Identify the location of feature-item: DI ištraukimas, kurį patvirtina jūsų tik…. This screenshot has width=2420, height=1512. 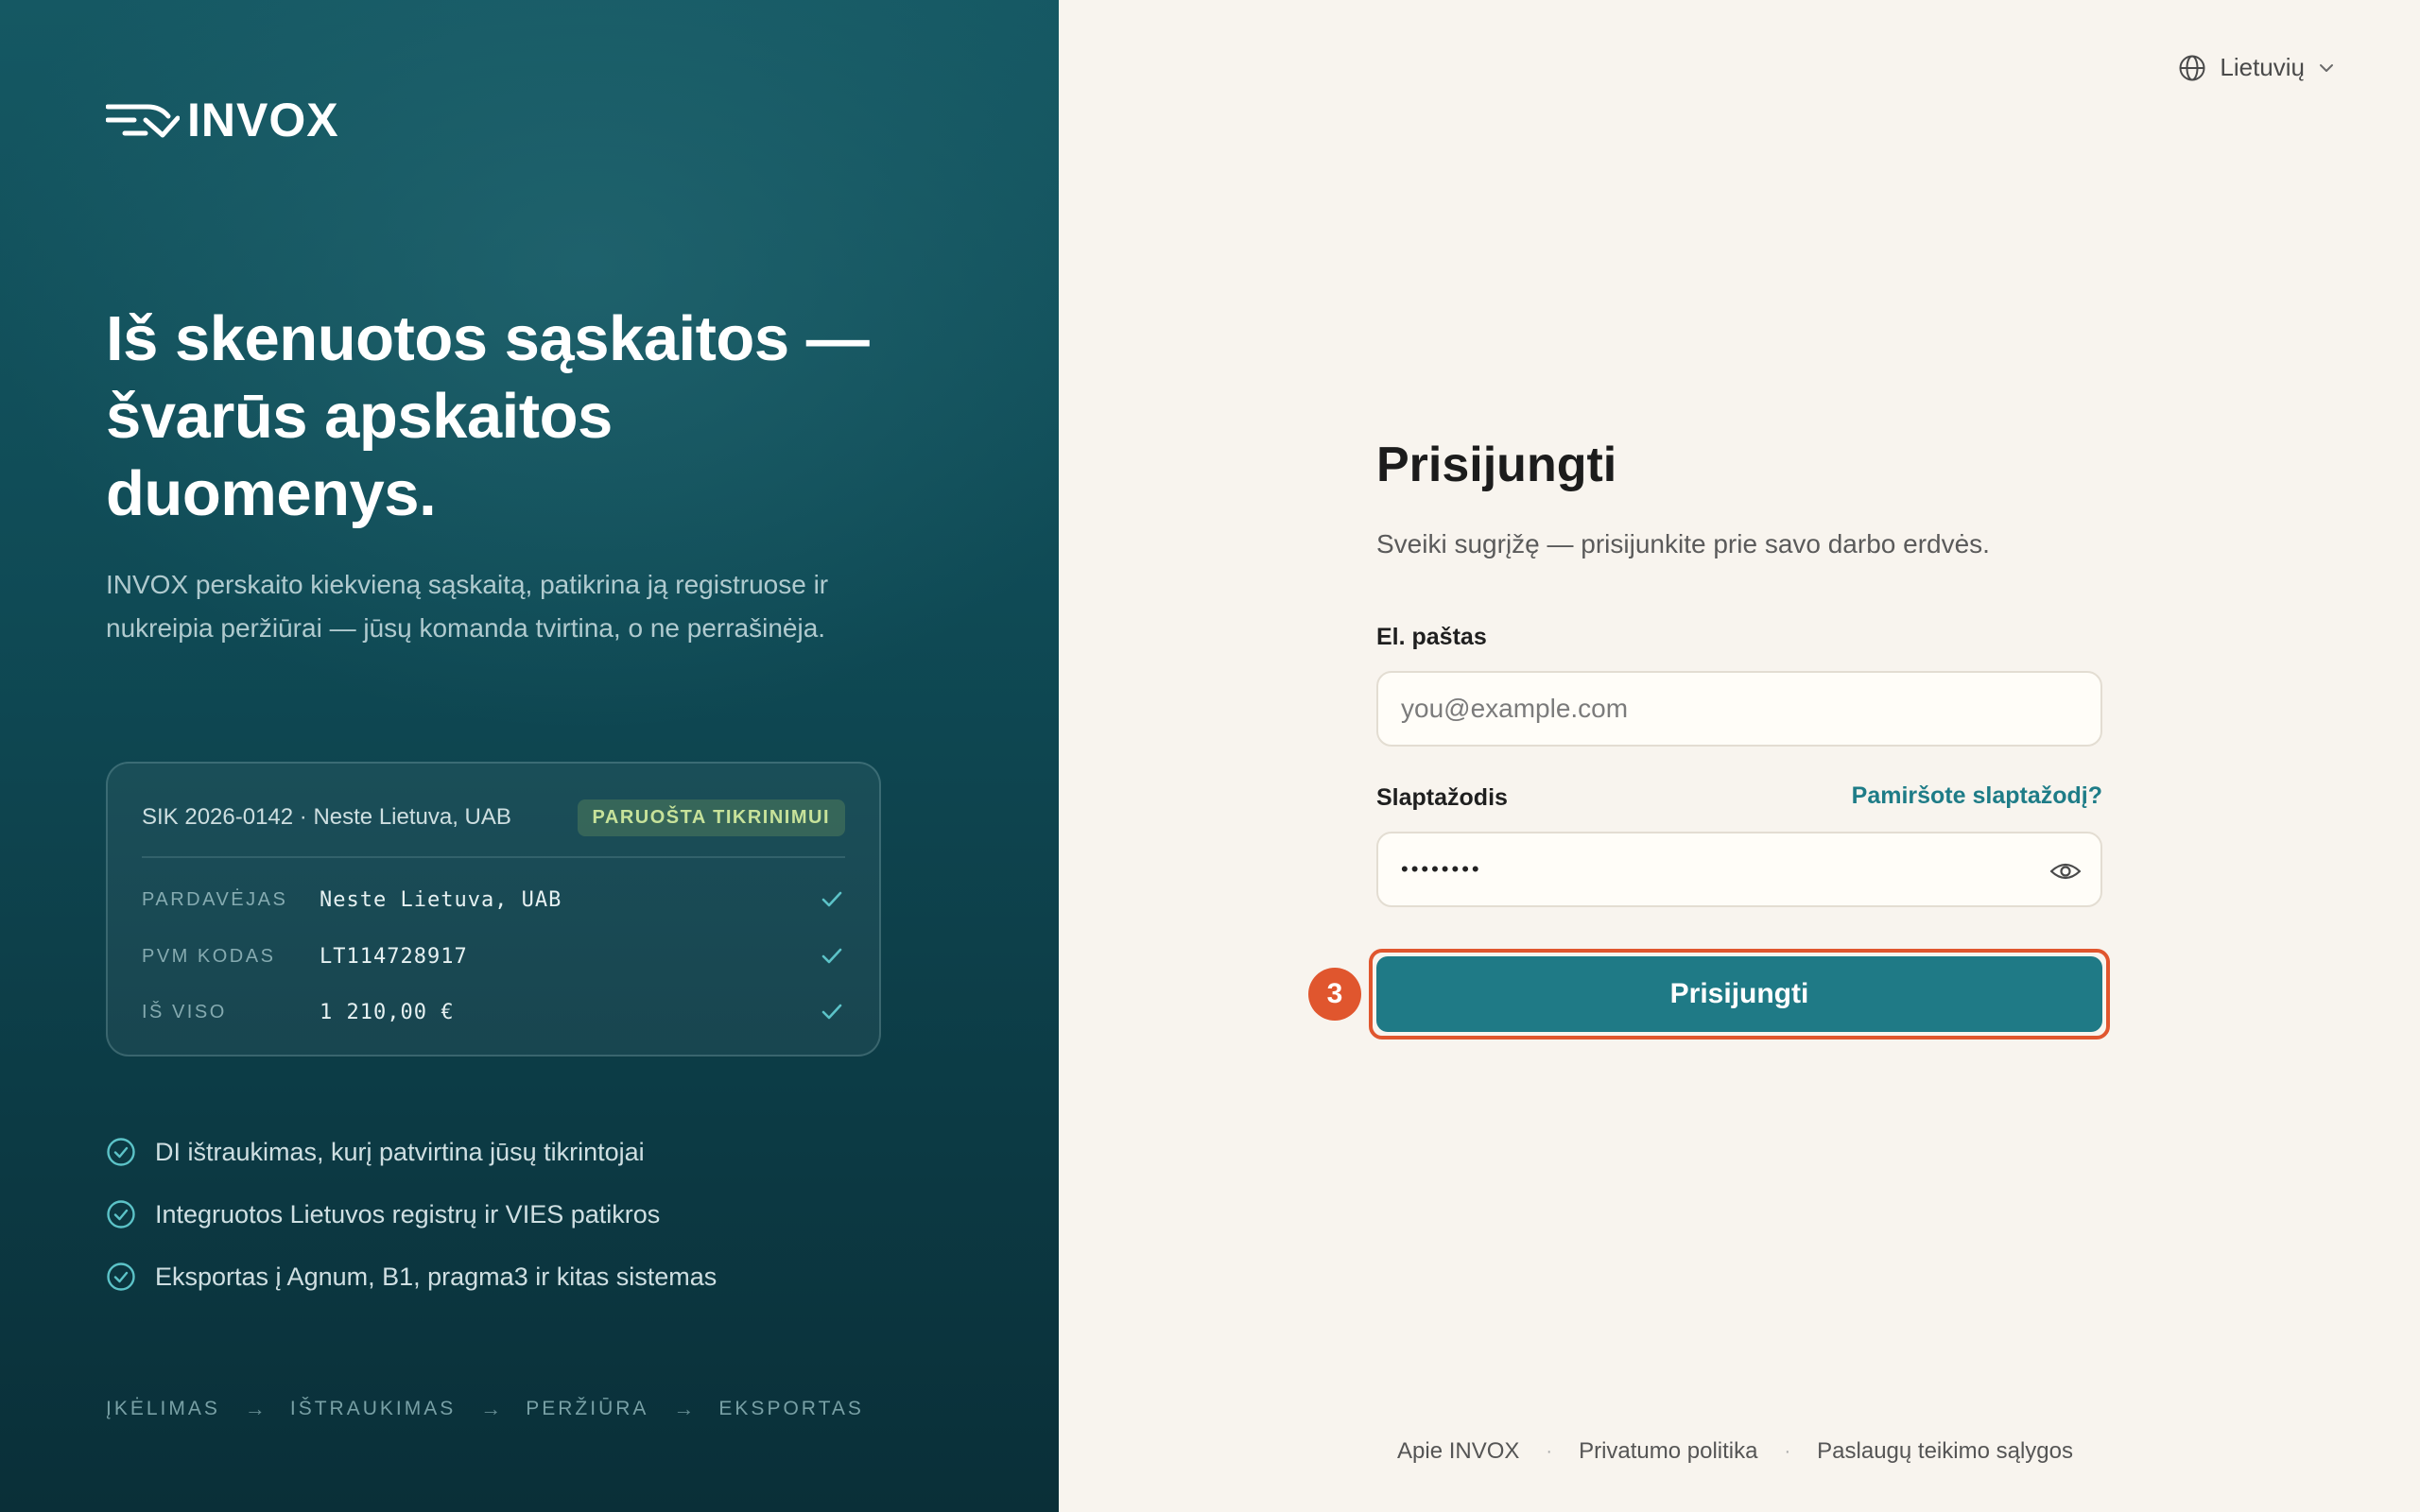
(411, 1152).